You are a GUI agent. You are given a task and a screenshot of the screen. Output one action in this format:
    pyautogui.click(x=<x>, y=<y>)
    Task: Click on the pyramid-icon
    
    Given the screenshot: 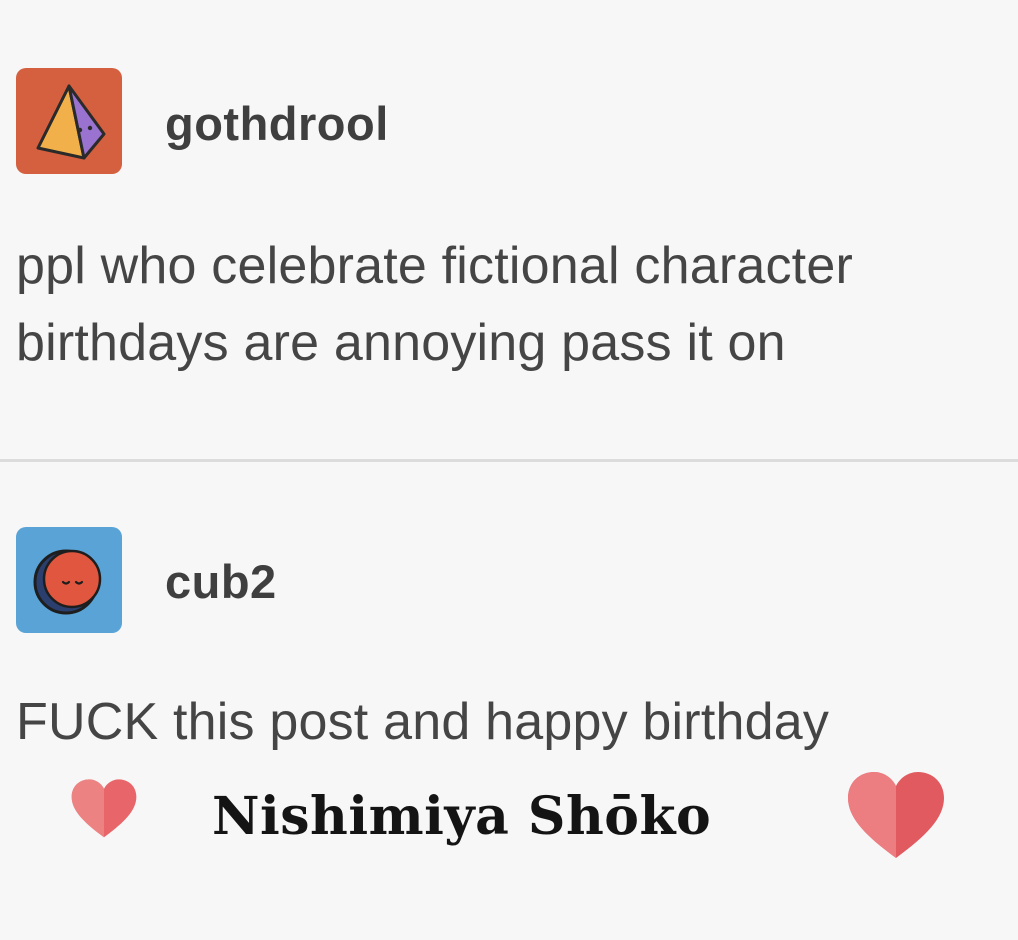 What is the action you would take?
    pyautogui.click(x=71, y=122)
    